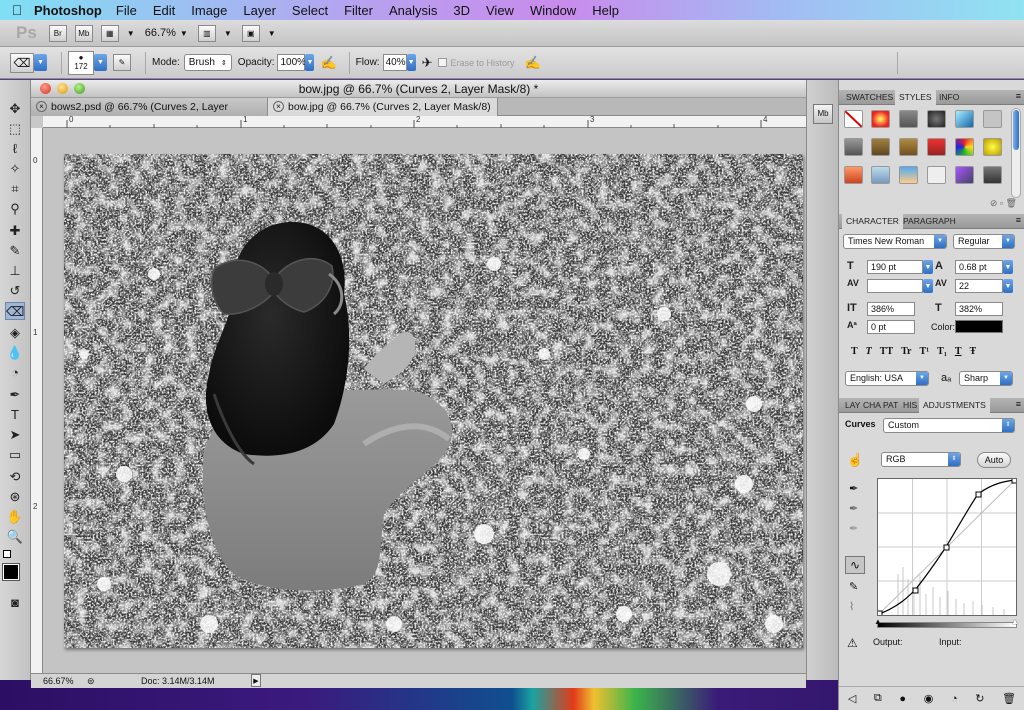  Describe the element at coordinates (869, 97) in the screenshot. I see `tab-swatches: SWATCHES` at that location.